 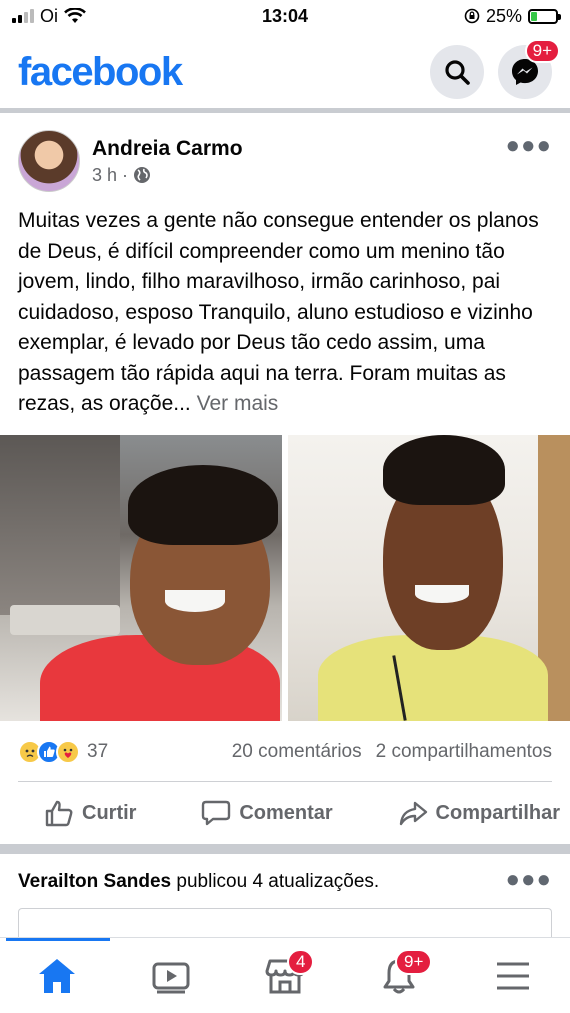 I want to click on home-icon, so click(x=57, y=975).